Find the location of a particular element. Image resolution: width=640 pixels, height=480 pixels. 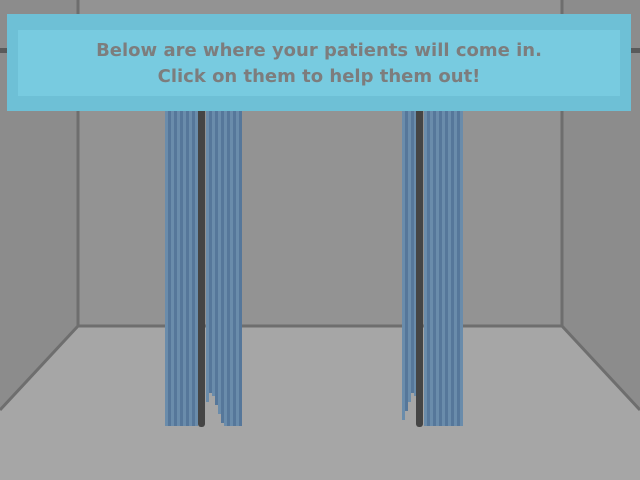

curtain-left is located at coordinates (203, 261).